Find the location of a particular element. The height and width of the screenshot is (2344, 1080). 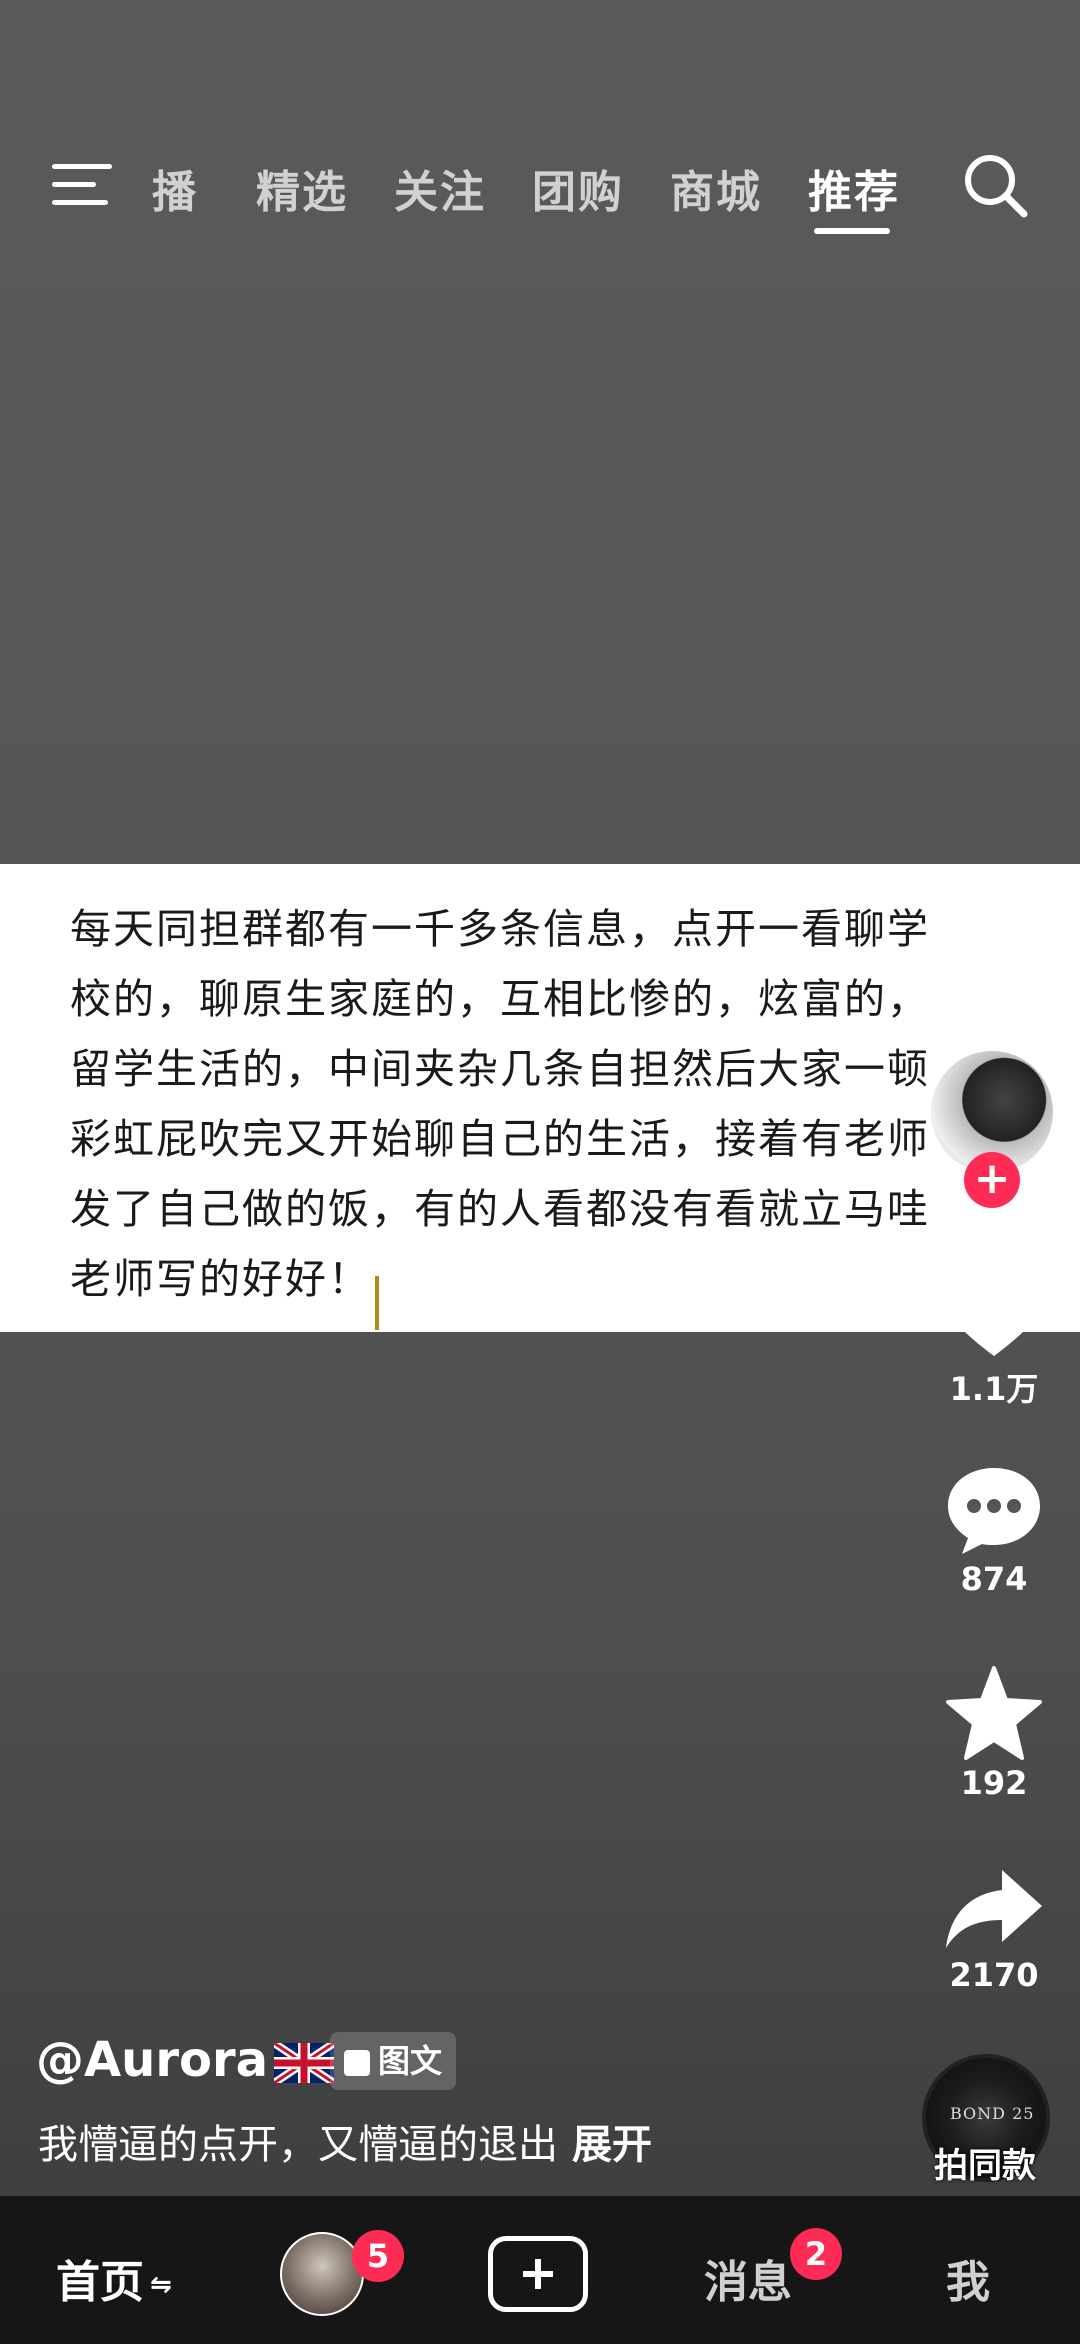

tab-featured: 精选 is located at coordinates (302, 188).